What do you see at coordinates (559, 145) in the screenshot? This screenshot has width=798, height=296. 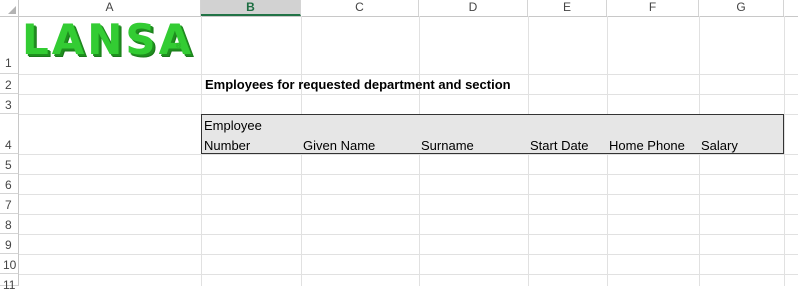 I see `header-start-date: Start Date` at bounding box center [559, 145].